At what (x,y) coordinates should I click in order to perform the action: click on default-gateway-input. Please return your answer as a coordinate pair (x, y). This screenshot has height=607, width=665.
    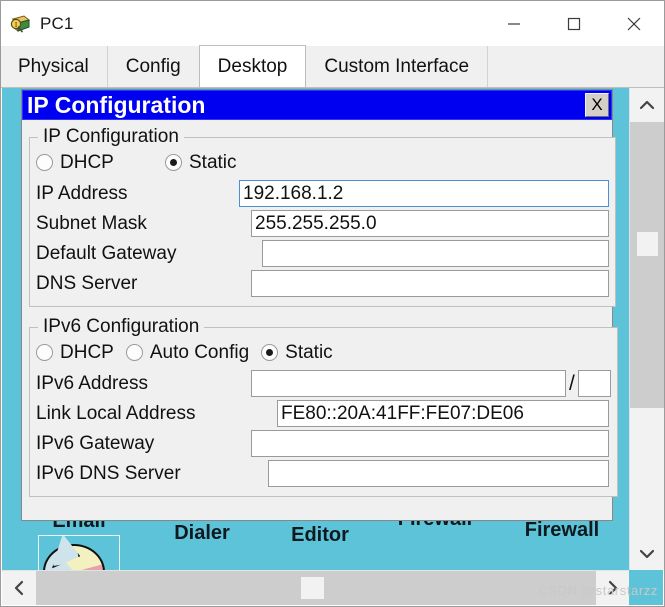
    Looking at the image, I should click on (435, 253).